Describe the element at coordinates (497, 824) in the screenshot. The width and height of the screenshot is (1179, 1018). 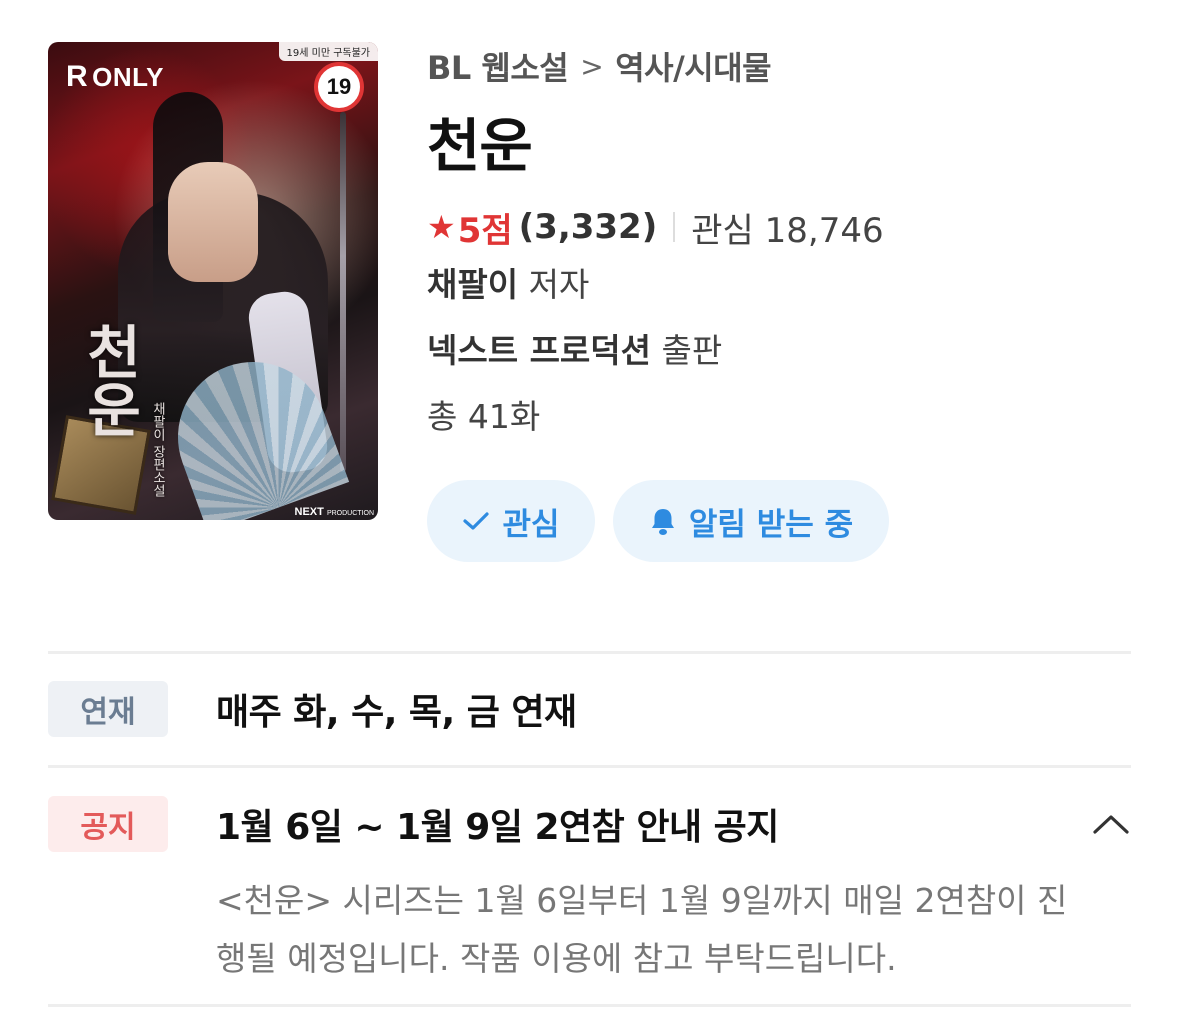
I see `notice-title: 1월 6일 ~ 1월 9일 2연참 안내 공지` at that location.